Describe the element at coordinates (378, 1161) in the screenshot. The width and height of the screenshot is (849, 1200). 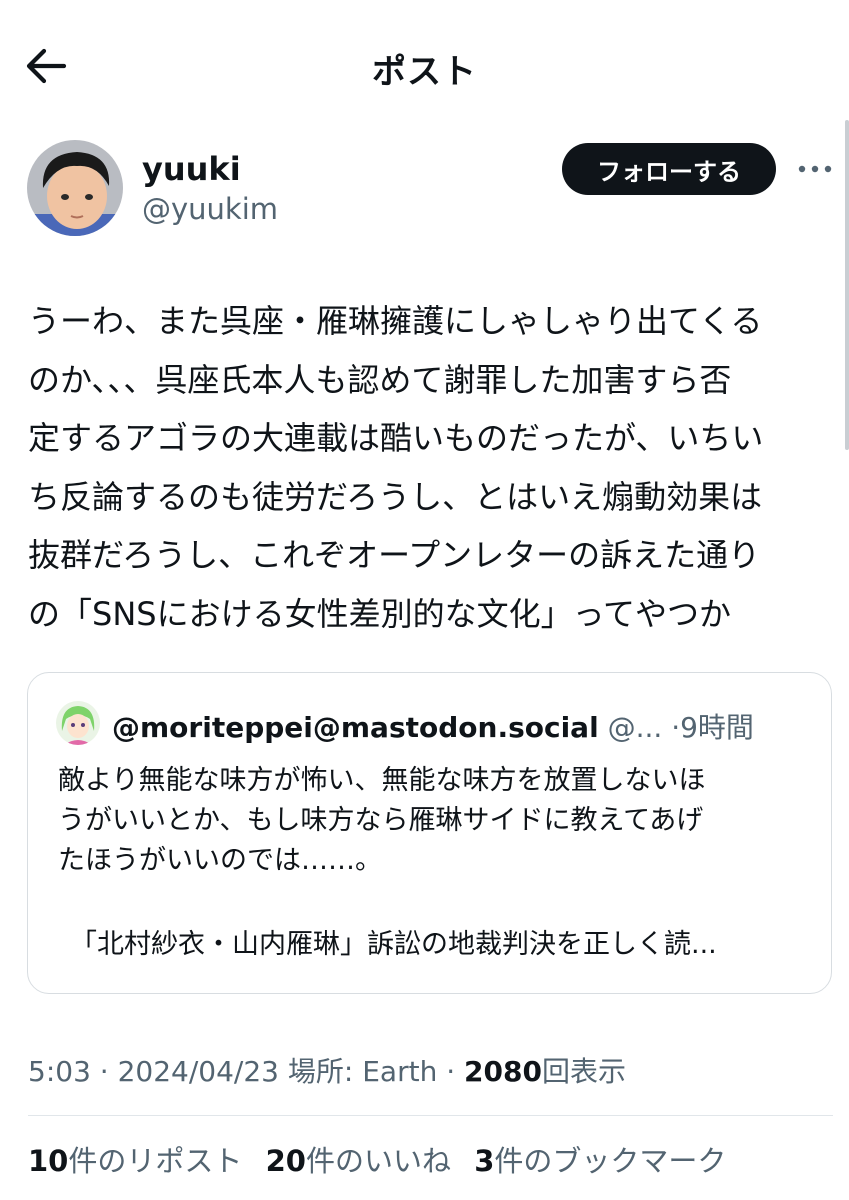
I see `likes-label: 件のいいね` at that location.